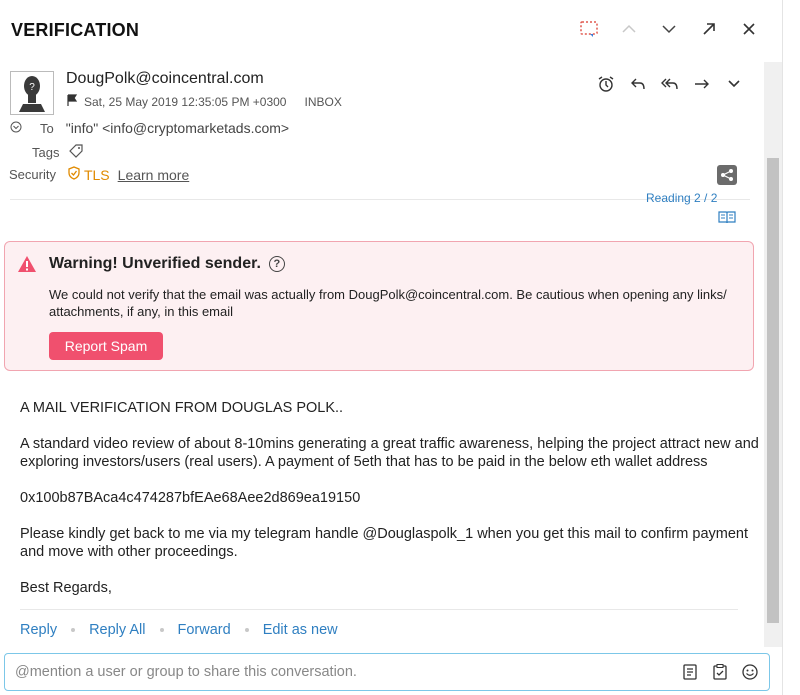  What do you see at coordinates (185, 101) in the screenshot?
I see `message-date: Sat, 25 May 2019 12:35:05 PM +0300` at bounding box center [185, 101].